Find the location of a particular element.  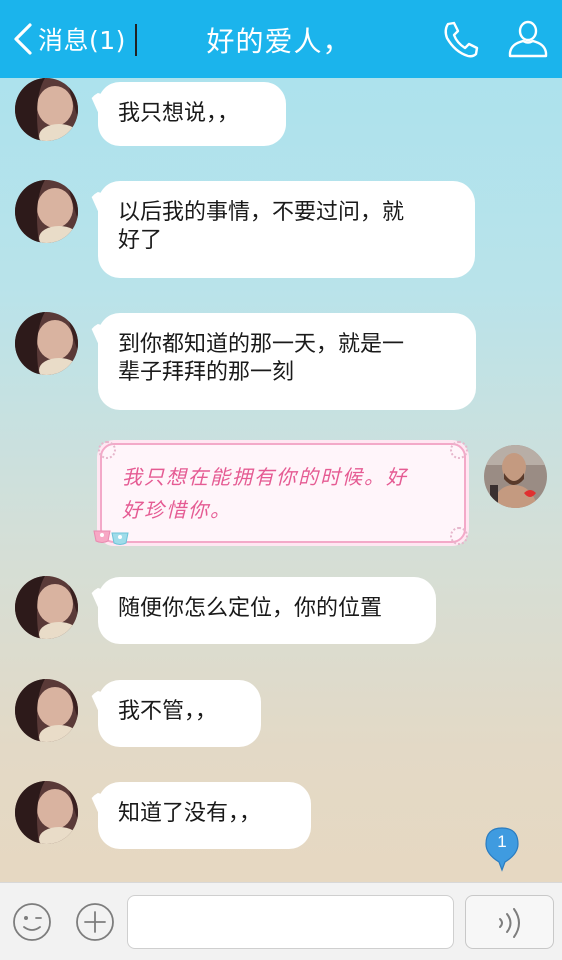

message-text: 到你都知道的那一天，就是一 is located at coordinates (261, 344).